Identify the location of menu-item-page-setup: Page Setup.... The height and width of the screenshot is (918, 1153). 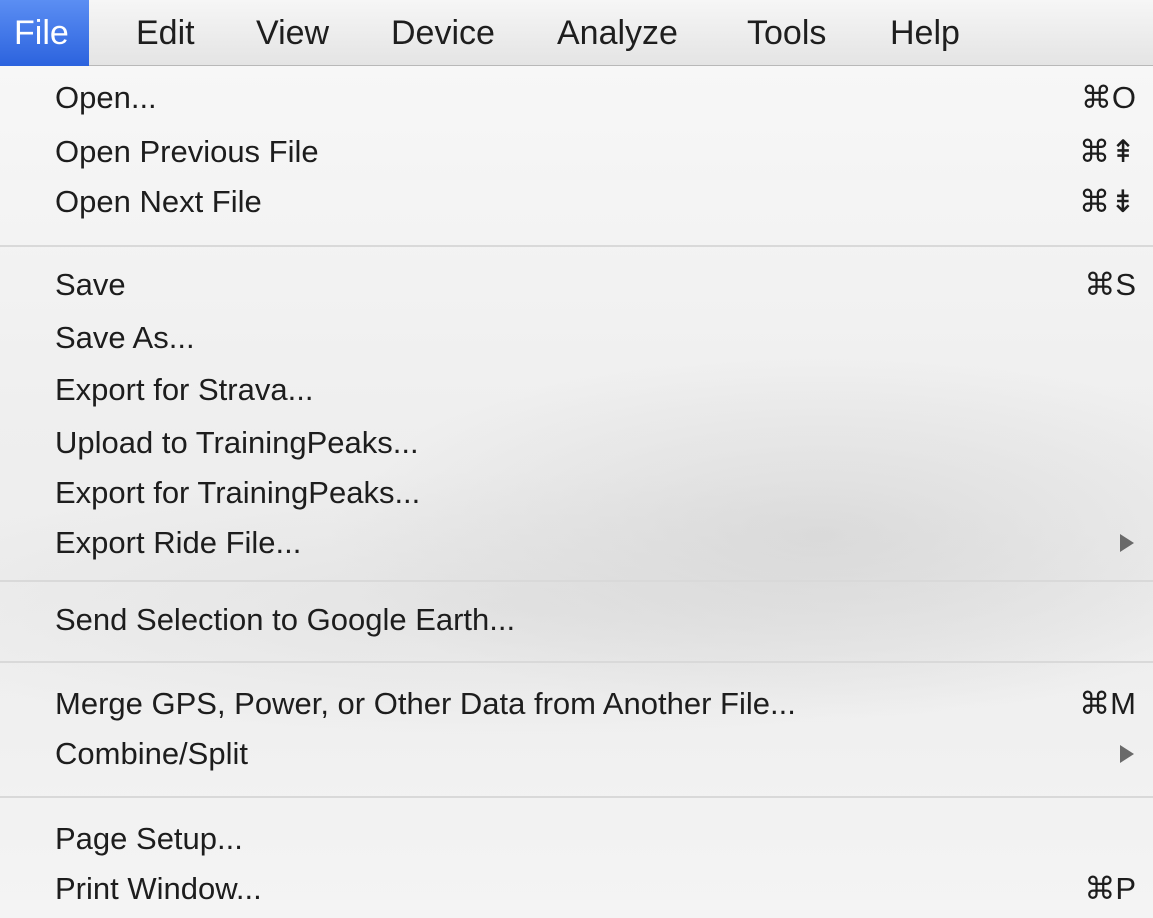
(576, 839).